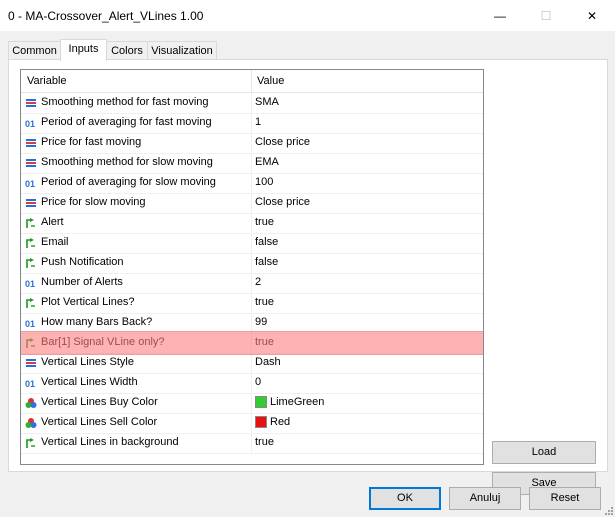 This screenshot has height=517, width=615. What do you see at coordinates (126, 122) in the screenshot?
I see `row-variable-name: Period of averaging for fast moving` at bounding box center [126, 122].